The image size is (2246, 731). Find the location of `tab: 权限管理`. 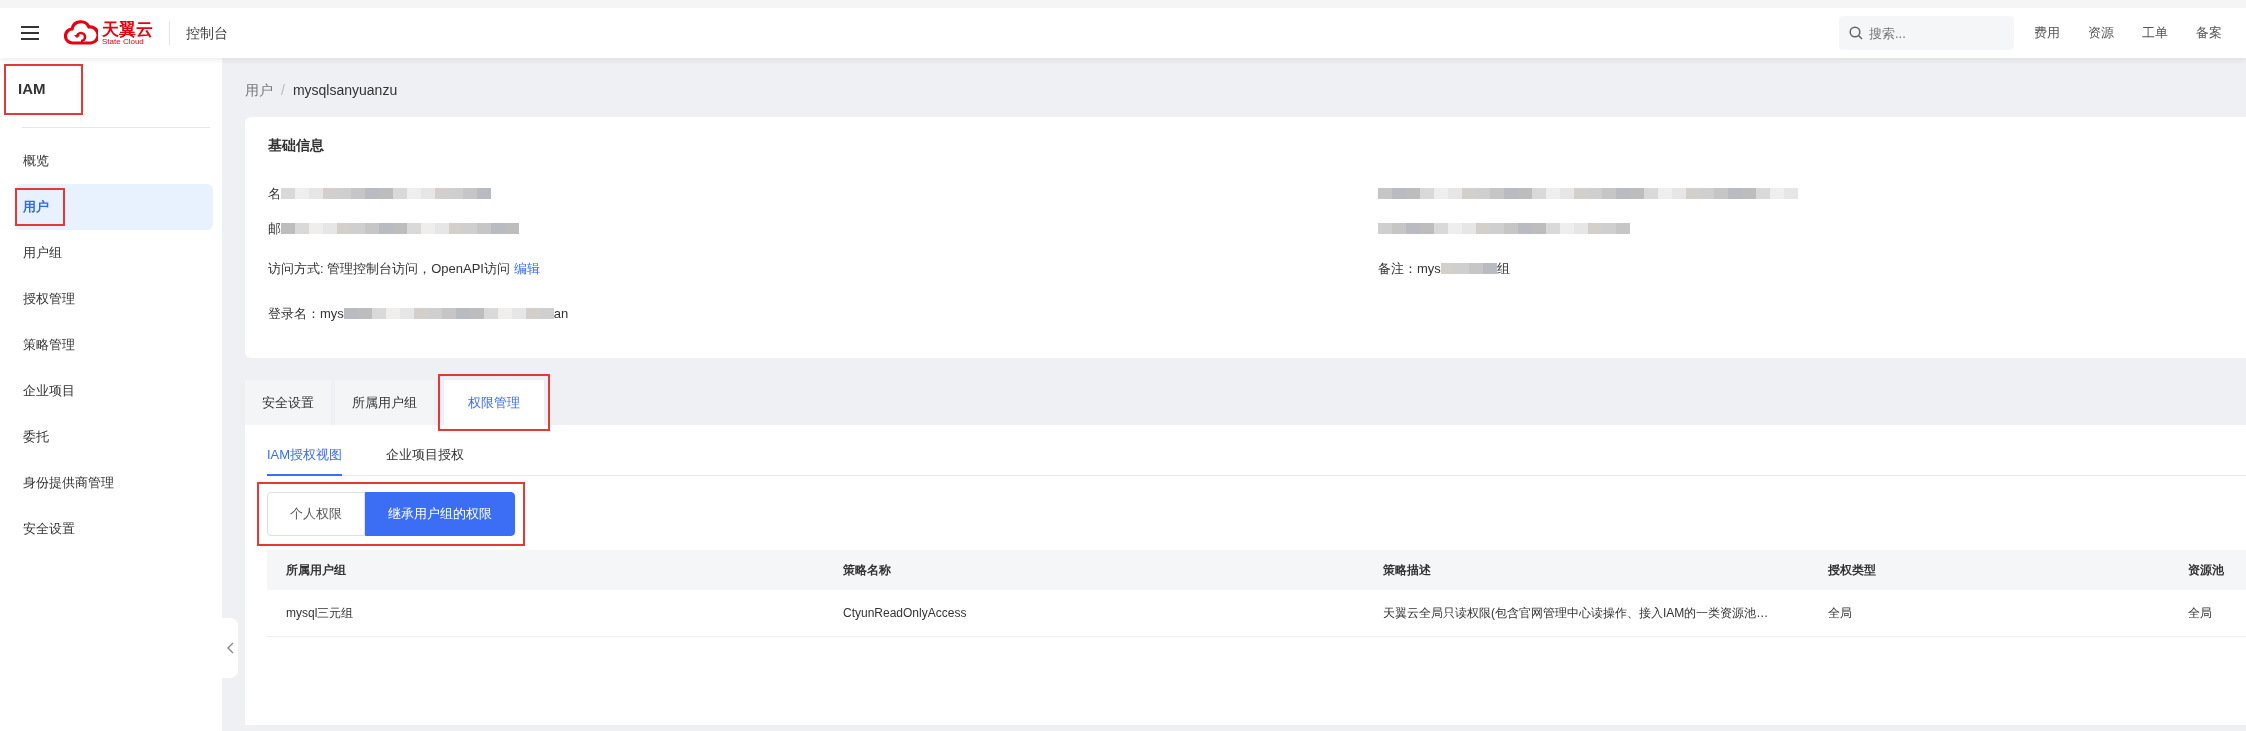

tab: 权限管理 is located at coordinates (494, 402).